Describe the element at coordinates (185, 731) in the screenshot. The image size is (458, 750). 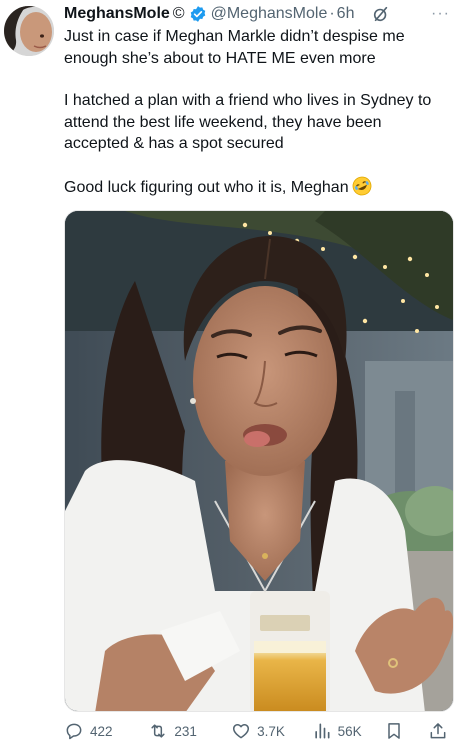
I see `retweet-count: 231` at that location.